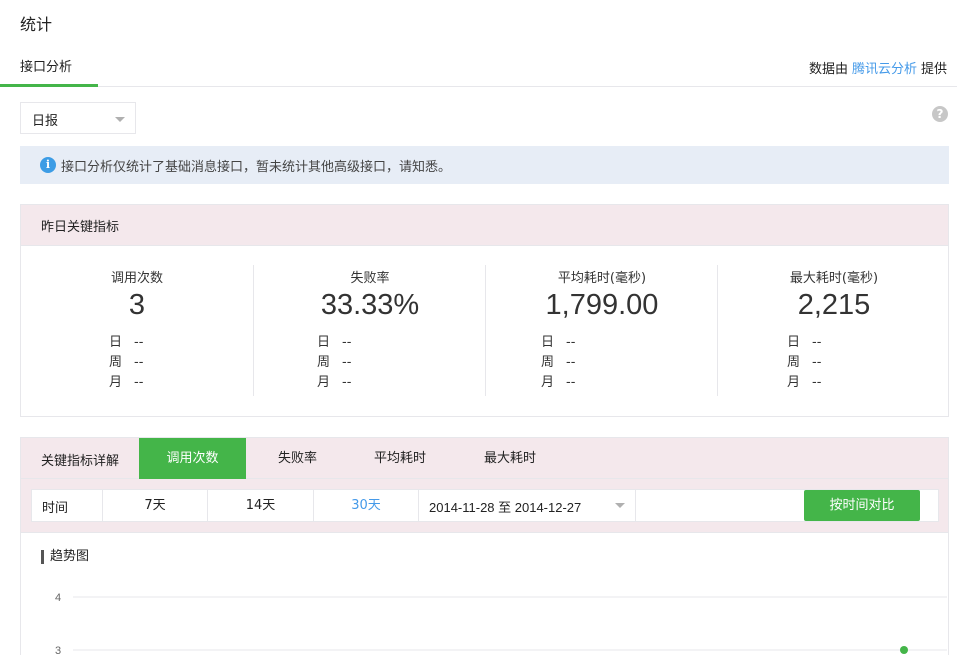 This screenshot has height=655, width=957. Describe the element at coordinates (484, 165) in the screenshot. I see `notice-banner: i 接口分析仅统计了基础消息接口，暂未统计其他高级接口，请知悉。` at that location.